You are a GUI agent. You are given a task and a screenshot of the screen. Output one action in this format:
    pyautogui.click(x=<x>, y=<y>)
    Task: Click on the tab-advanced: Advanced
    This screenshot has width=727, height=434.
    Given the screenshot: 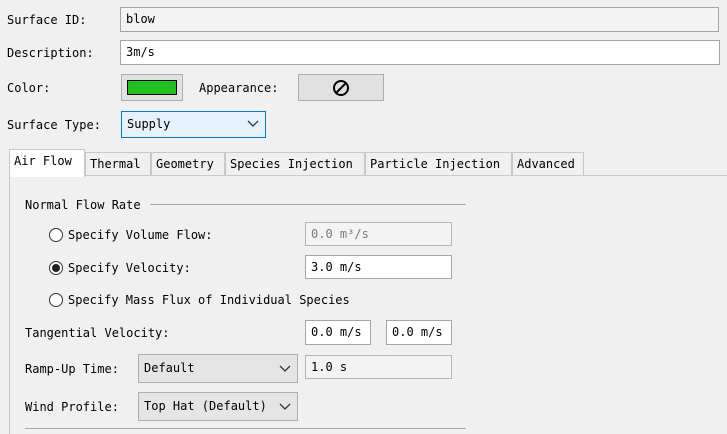 What is the action you would take?
    pyautogui.click(x=548, y=164)
    